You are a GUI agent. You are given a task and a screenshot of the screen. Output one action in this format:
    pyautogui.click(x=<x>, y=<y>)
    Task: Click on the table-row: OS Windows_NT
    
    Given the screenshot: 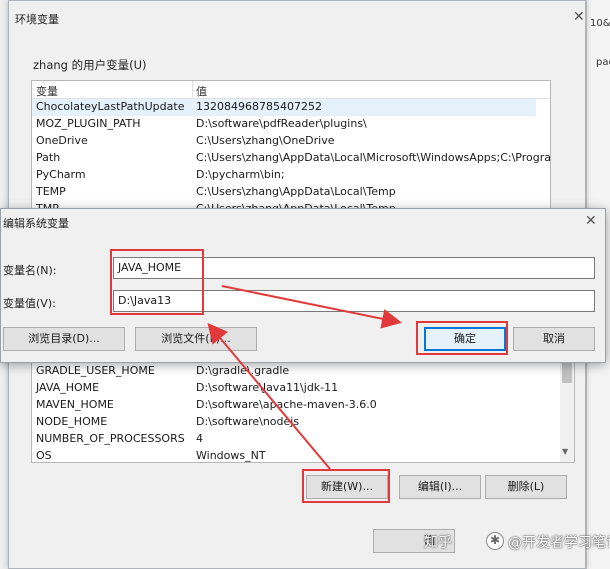 What is the action you would take?
    pyautogui.click(x=296, y=455)
    